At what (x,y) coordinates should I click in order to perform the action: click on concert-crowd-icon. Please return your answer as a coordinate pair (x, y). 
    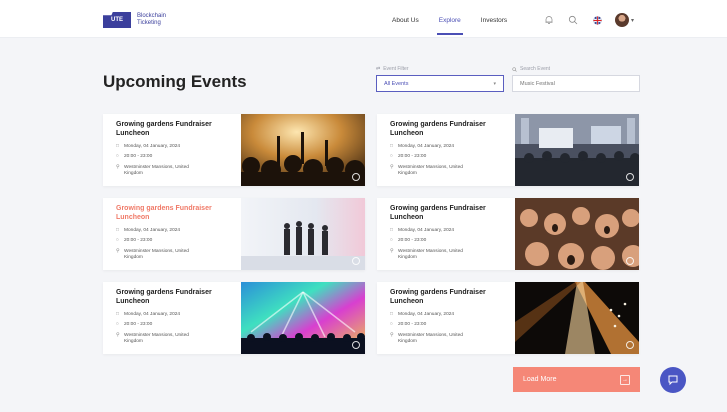
    Looking at the image, I should click on (303, 150).